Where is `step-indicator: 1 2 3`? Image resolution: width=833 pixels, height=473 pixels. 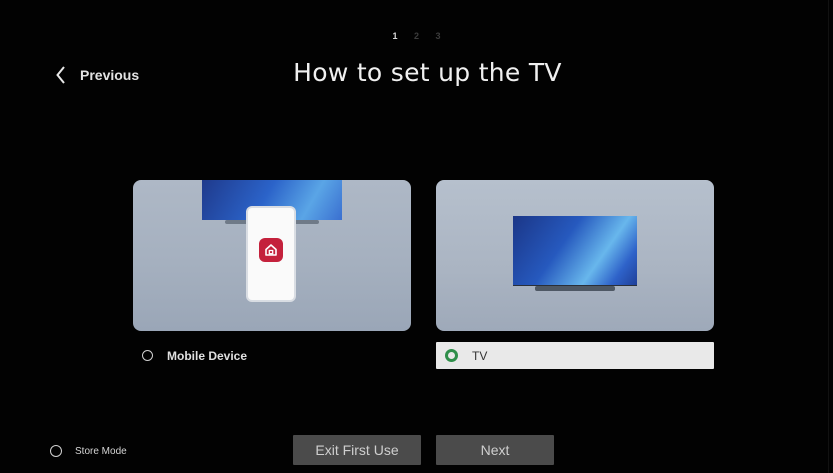 step-indicator: 1 2 3 is located at coordinates (416, 36).